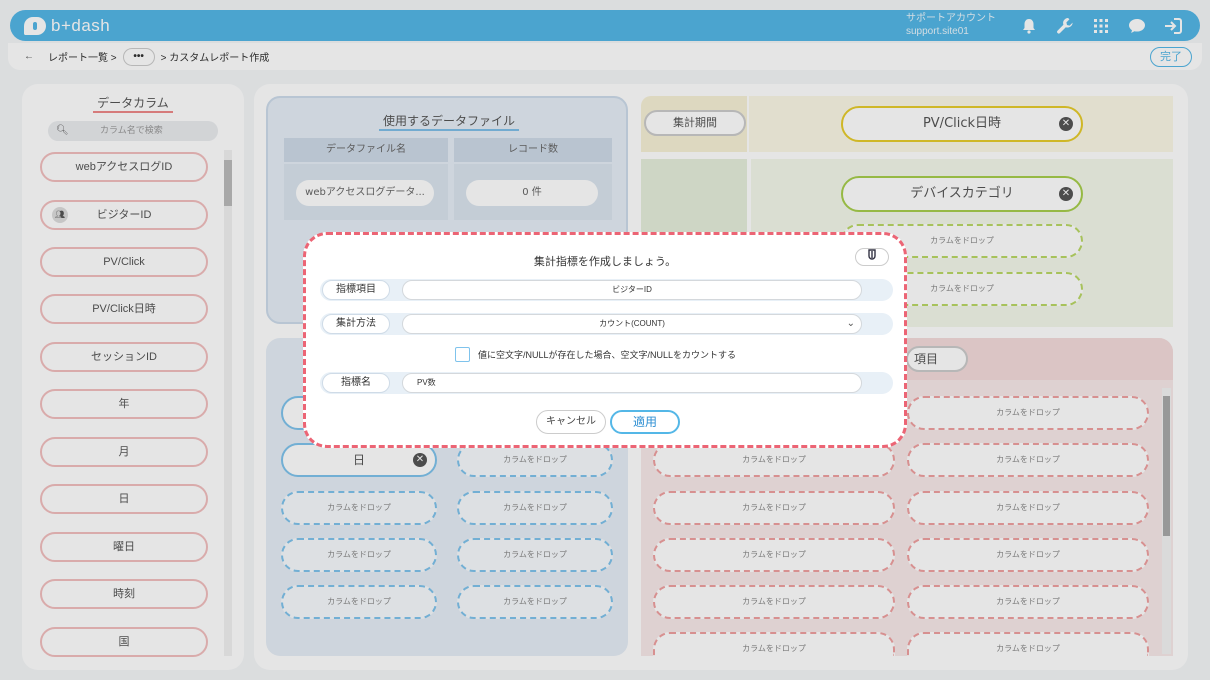 The image size is (1210, 680). What do you see at coordinates (850, 323) in the screenshot?
I see `chevron-down-icon: ⌄` at bounding box center [850, 323].